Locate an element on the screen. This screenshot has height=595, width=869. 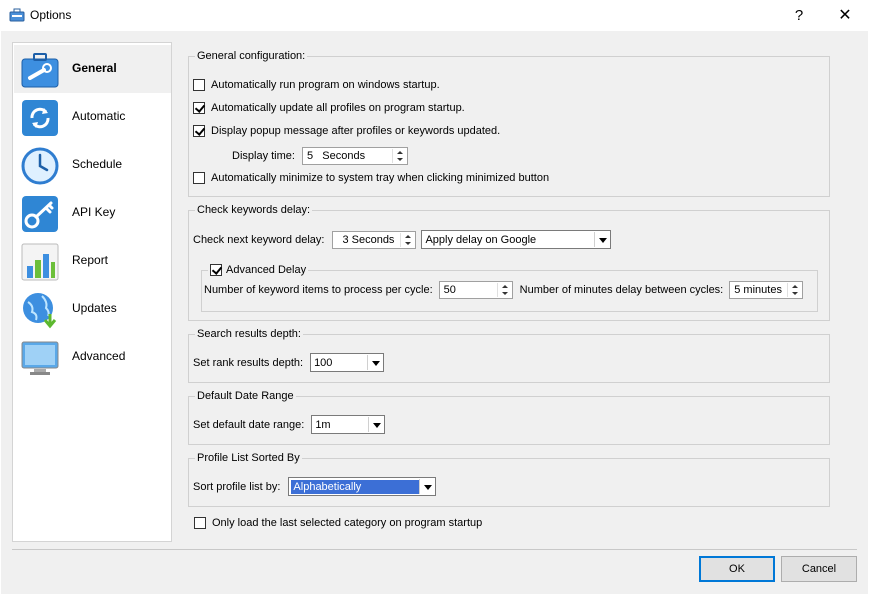
apply-delay-dropdown: Apply delay on Google is located at coordinates (516, 239).